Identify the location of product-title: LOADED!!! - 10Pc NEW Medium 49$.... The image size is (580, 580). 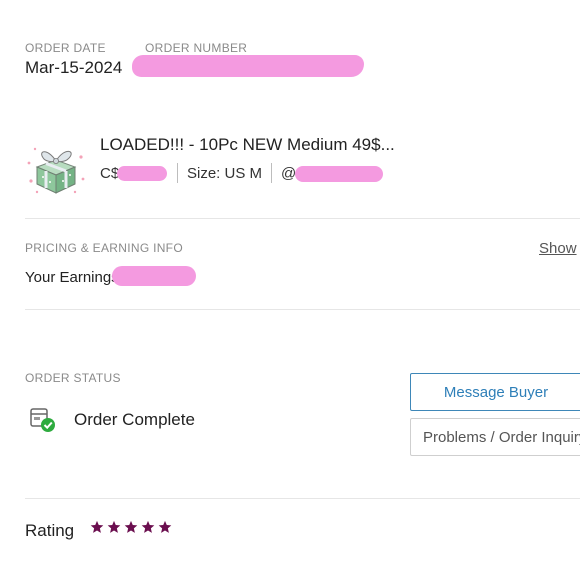
(247, 145).